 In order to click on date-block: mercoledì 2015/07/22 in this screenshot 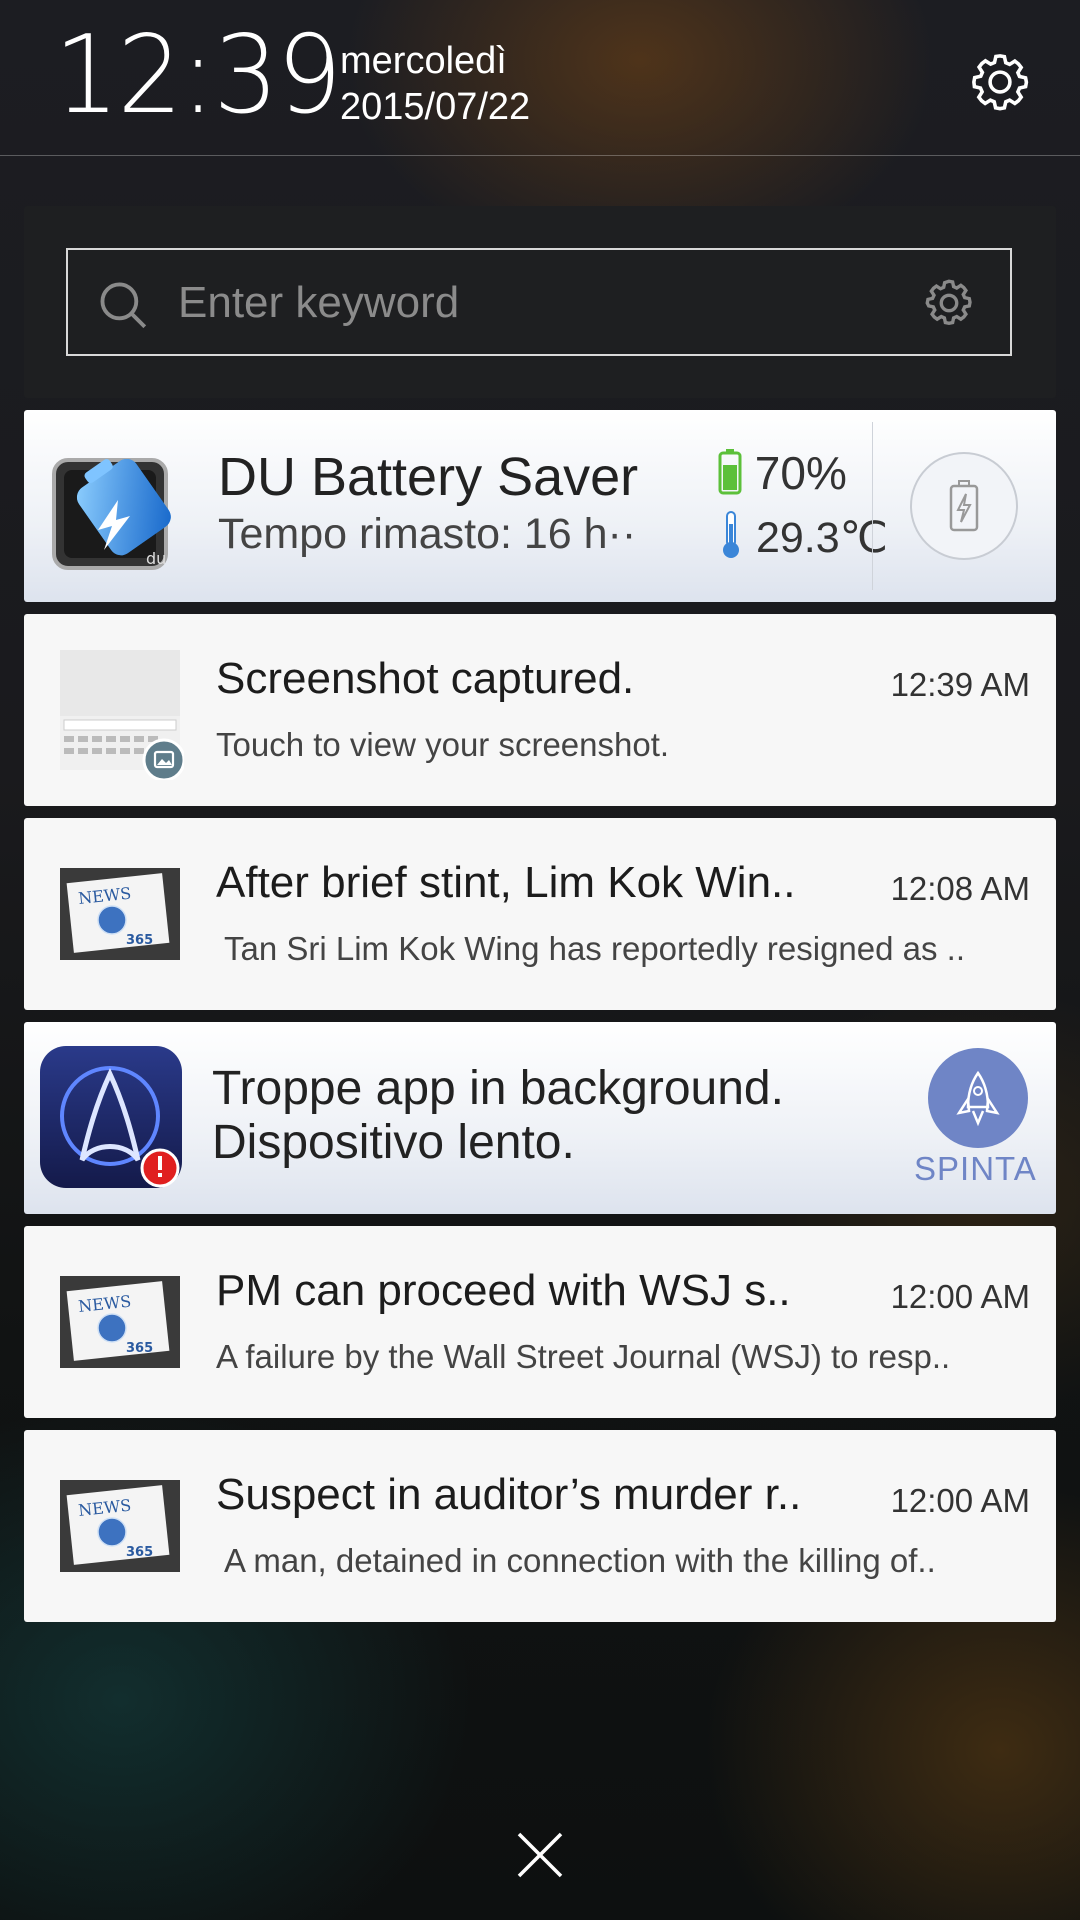, I will do `click(435, 84)`.